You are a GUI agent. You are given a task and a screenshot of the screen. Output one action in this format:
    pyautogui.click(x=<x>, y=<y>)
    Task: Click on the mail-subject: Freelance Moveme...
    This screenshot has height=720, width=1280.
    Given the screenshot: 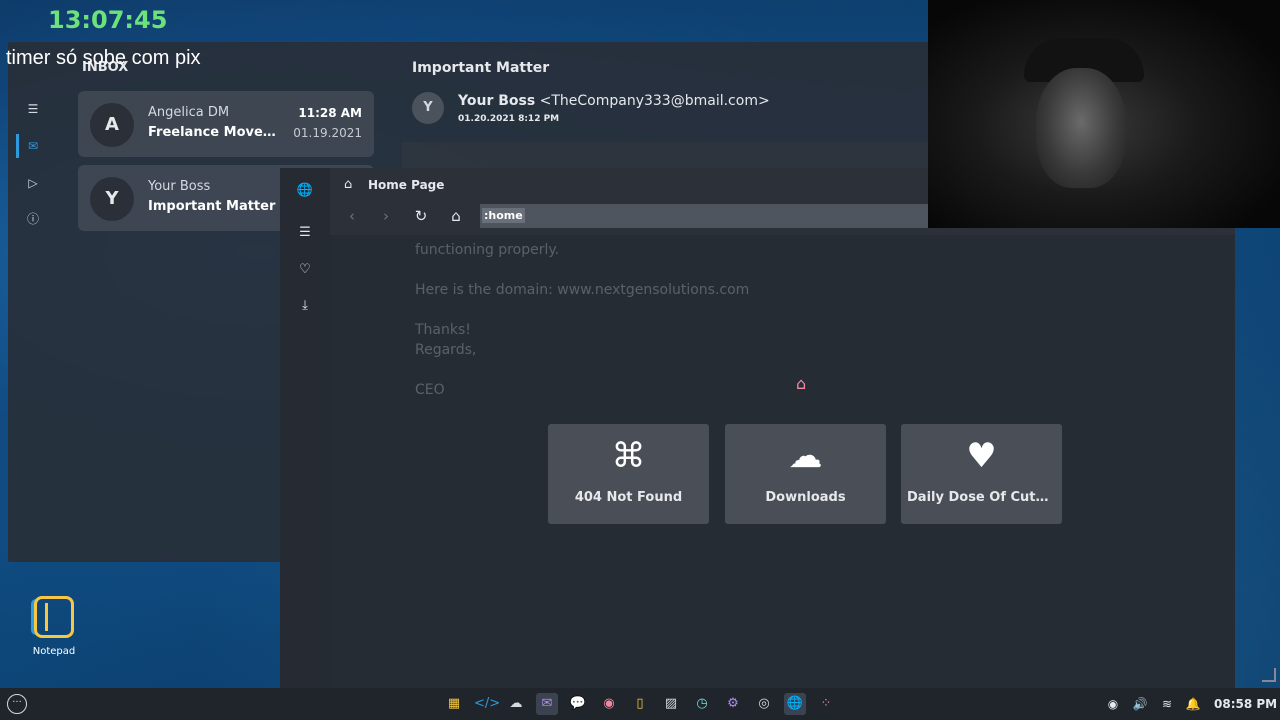 What is the action you would take?
    pyautogui.click(x=218, y=132)
    